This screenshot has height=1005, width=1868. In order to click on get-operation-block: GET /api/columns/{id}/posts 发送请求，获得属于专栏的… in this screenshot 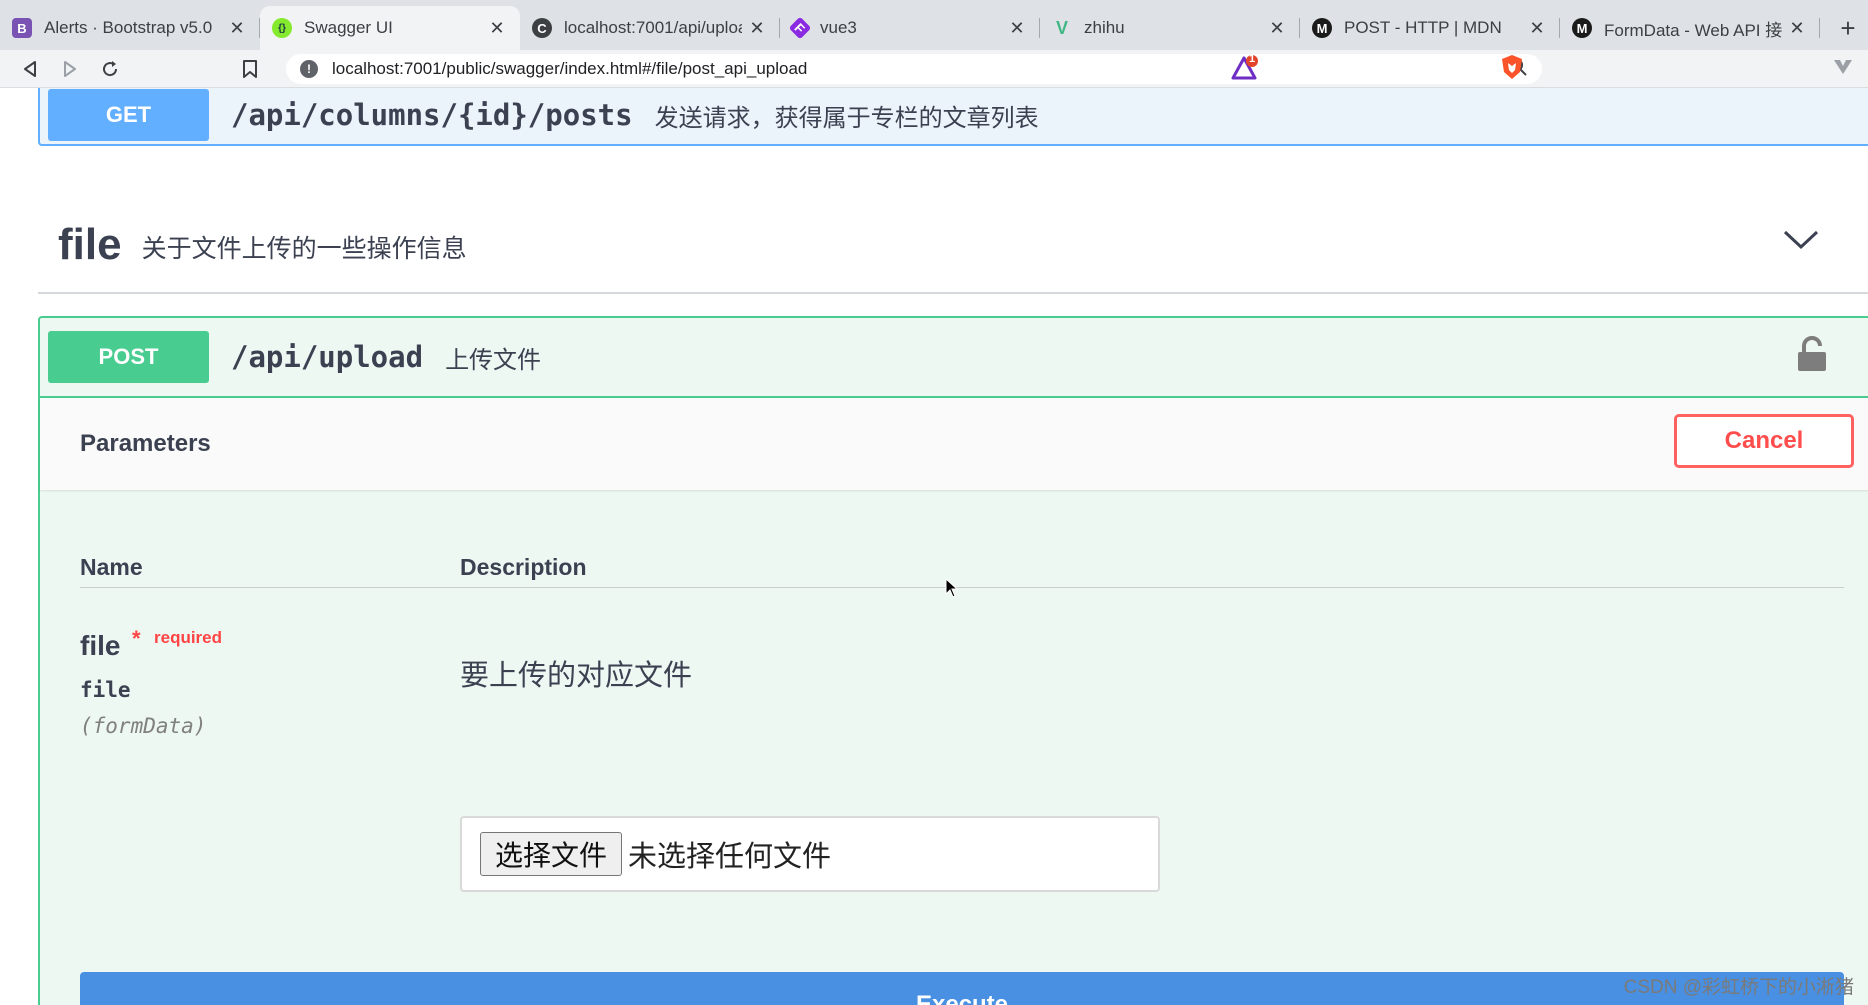, I will do `click(953, 117)`.